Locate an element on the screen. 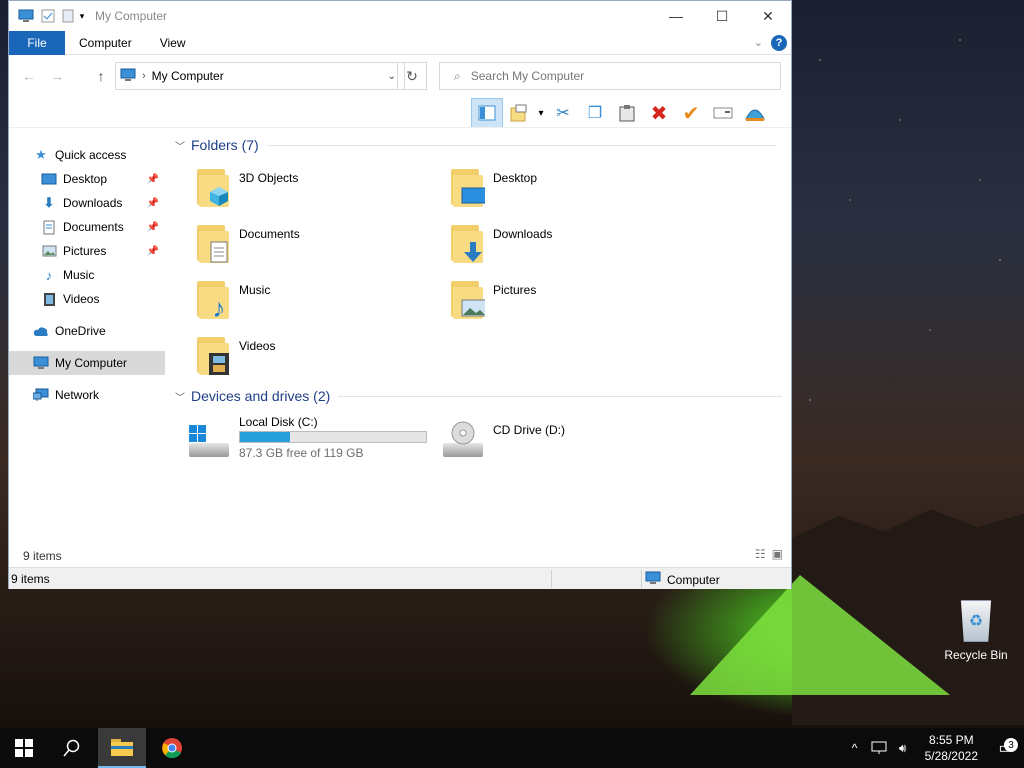  volume-icon: 🔊︎ is located at coordinates (903, 748).